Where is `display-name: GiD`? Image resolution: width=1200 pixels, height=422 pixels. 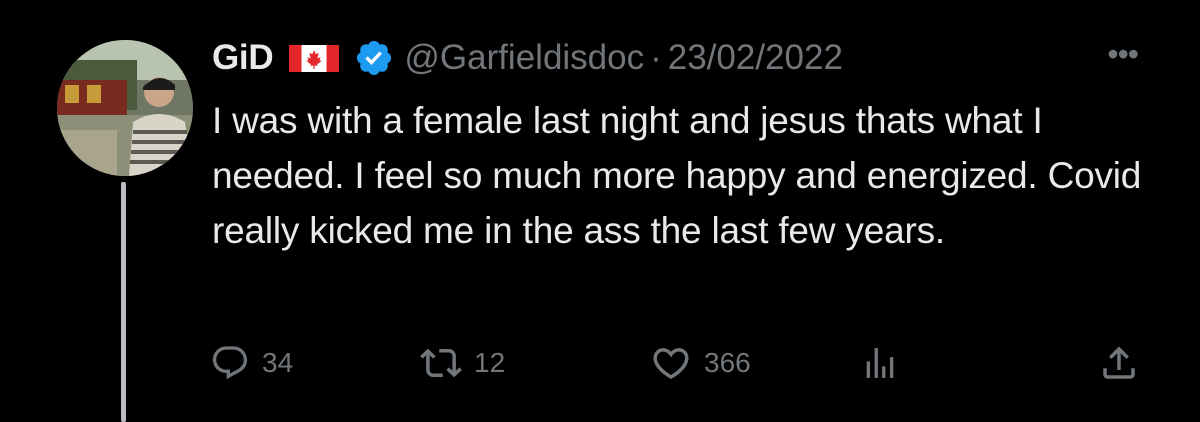 display-name: GiD is located at coordinates (243, 58).